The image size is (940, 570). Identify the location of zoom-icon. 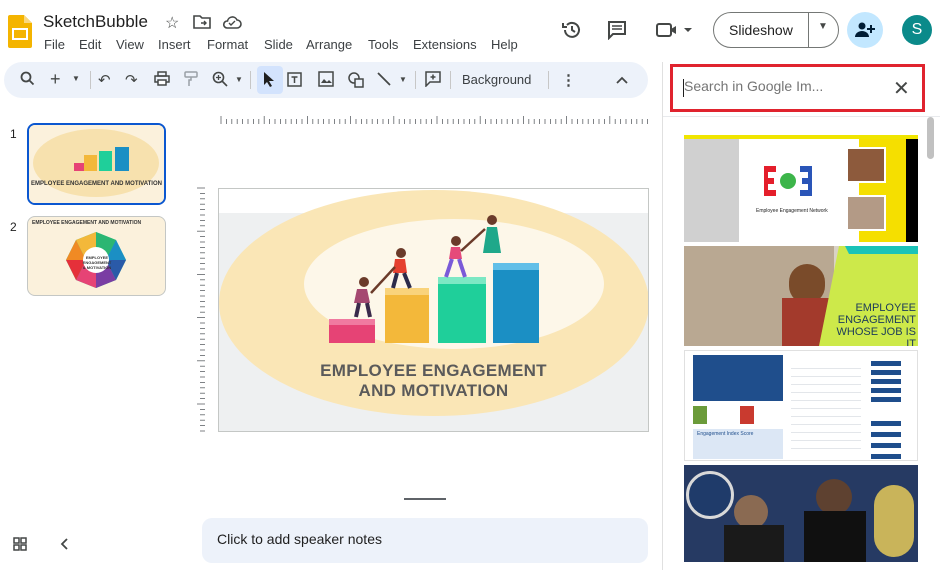
(220, 81).